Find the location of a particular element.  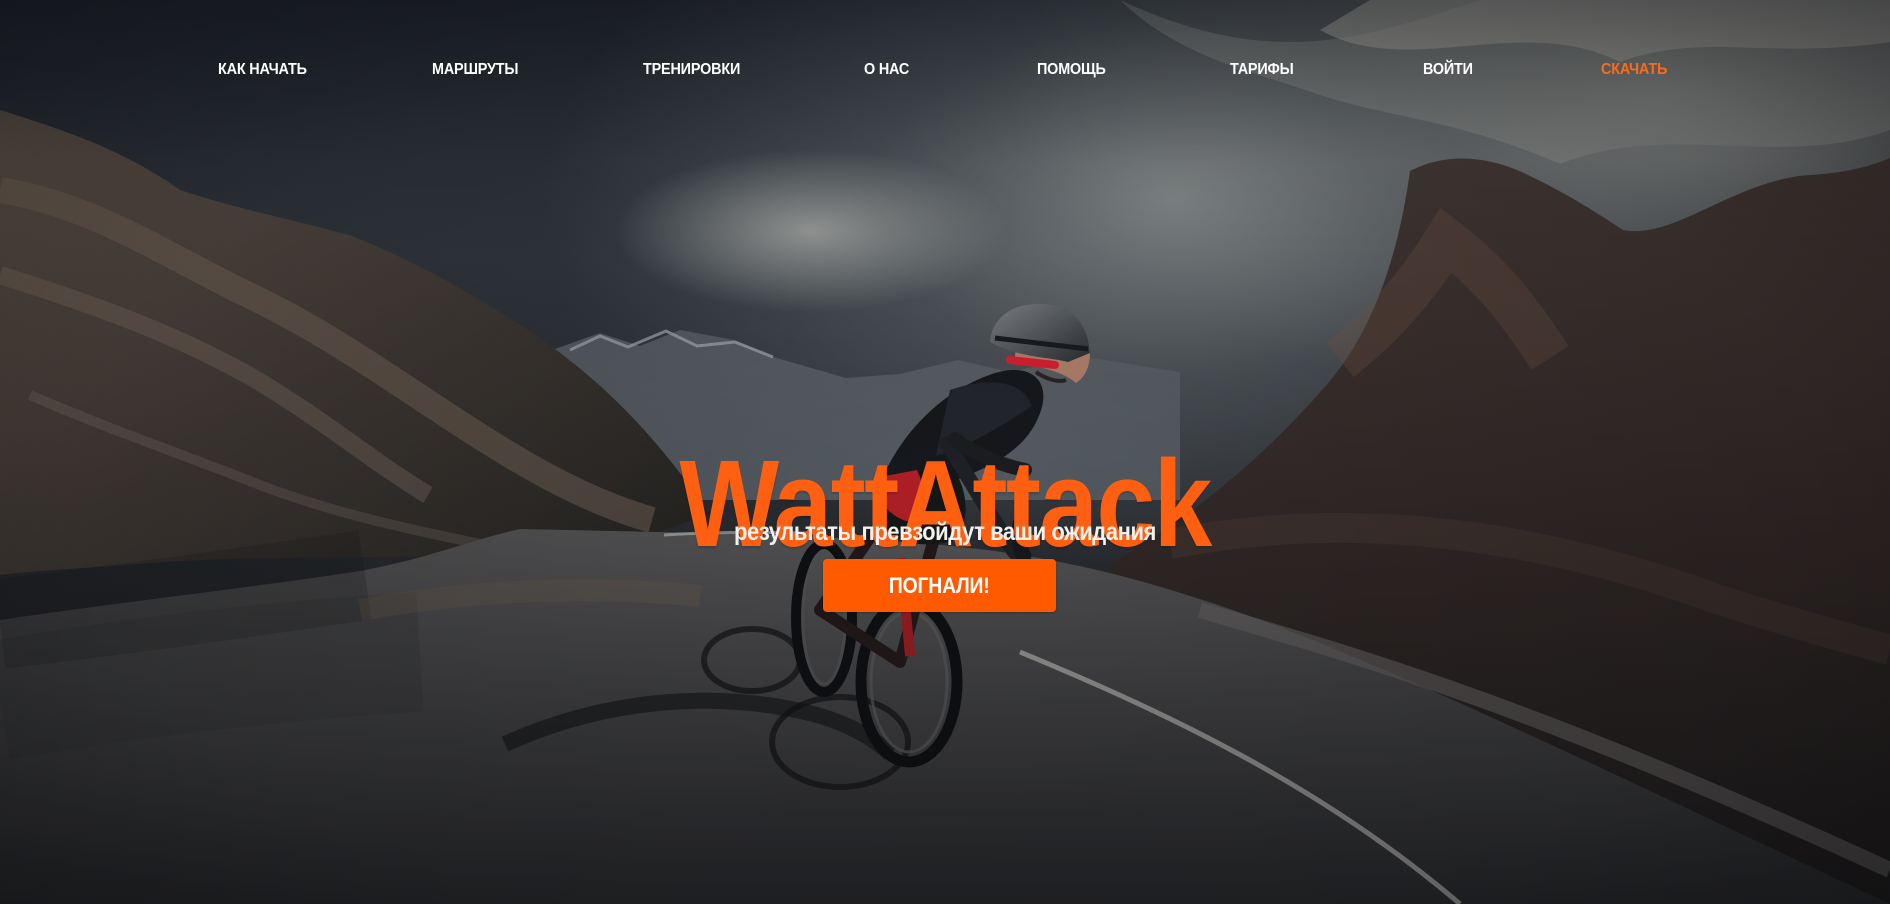

nav-link-help: ПОМОЩЬ is located at coordinates (1071, 70).